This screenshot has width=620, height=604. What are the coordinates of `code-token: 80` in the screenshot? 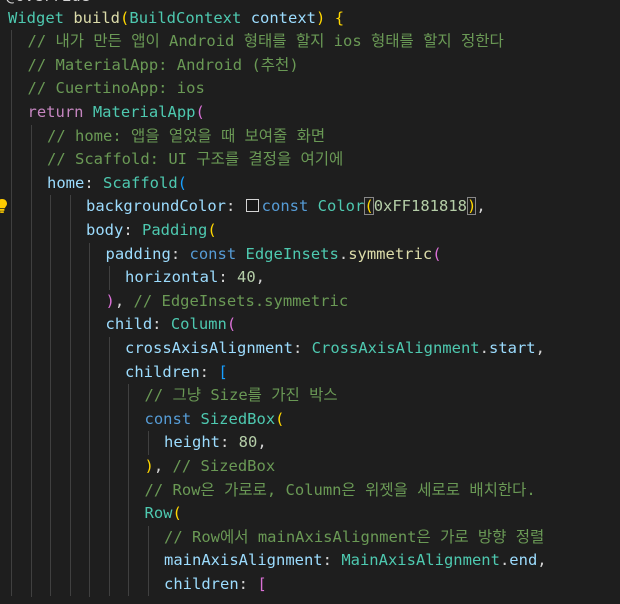 It's located at (248, 442).